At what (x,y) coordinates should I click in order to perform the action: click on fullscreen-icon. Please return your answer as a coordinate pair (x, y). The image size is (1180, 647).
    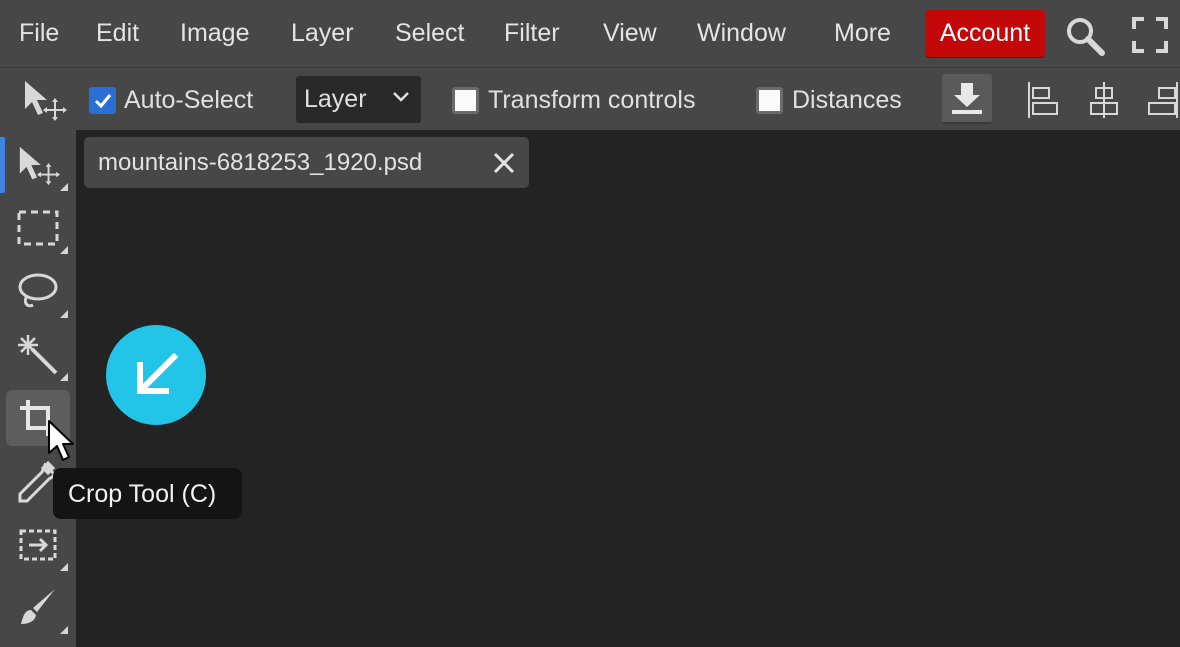
    Looking at the image, I should click on (1150, 35).